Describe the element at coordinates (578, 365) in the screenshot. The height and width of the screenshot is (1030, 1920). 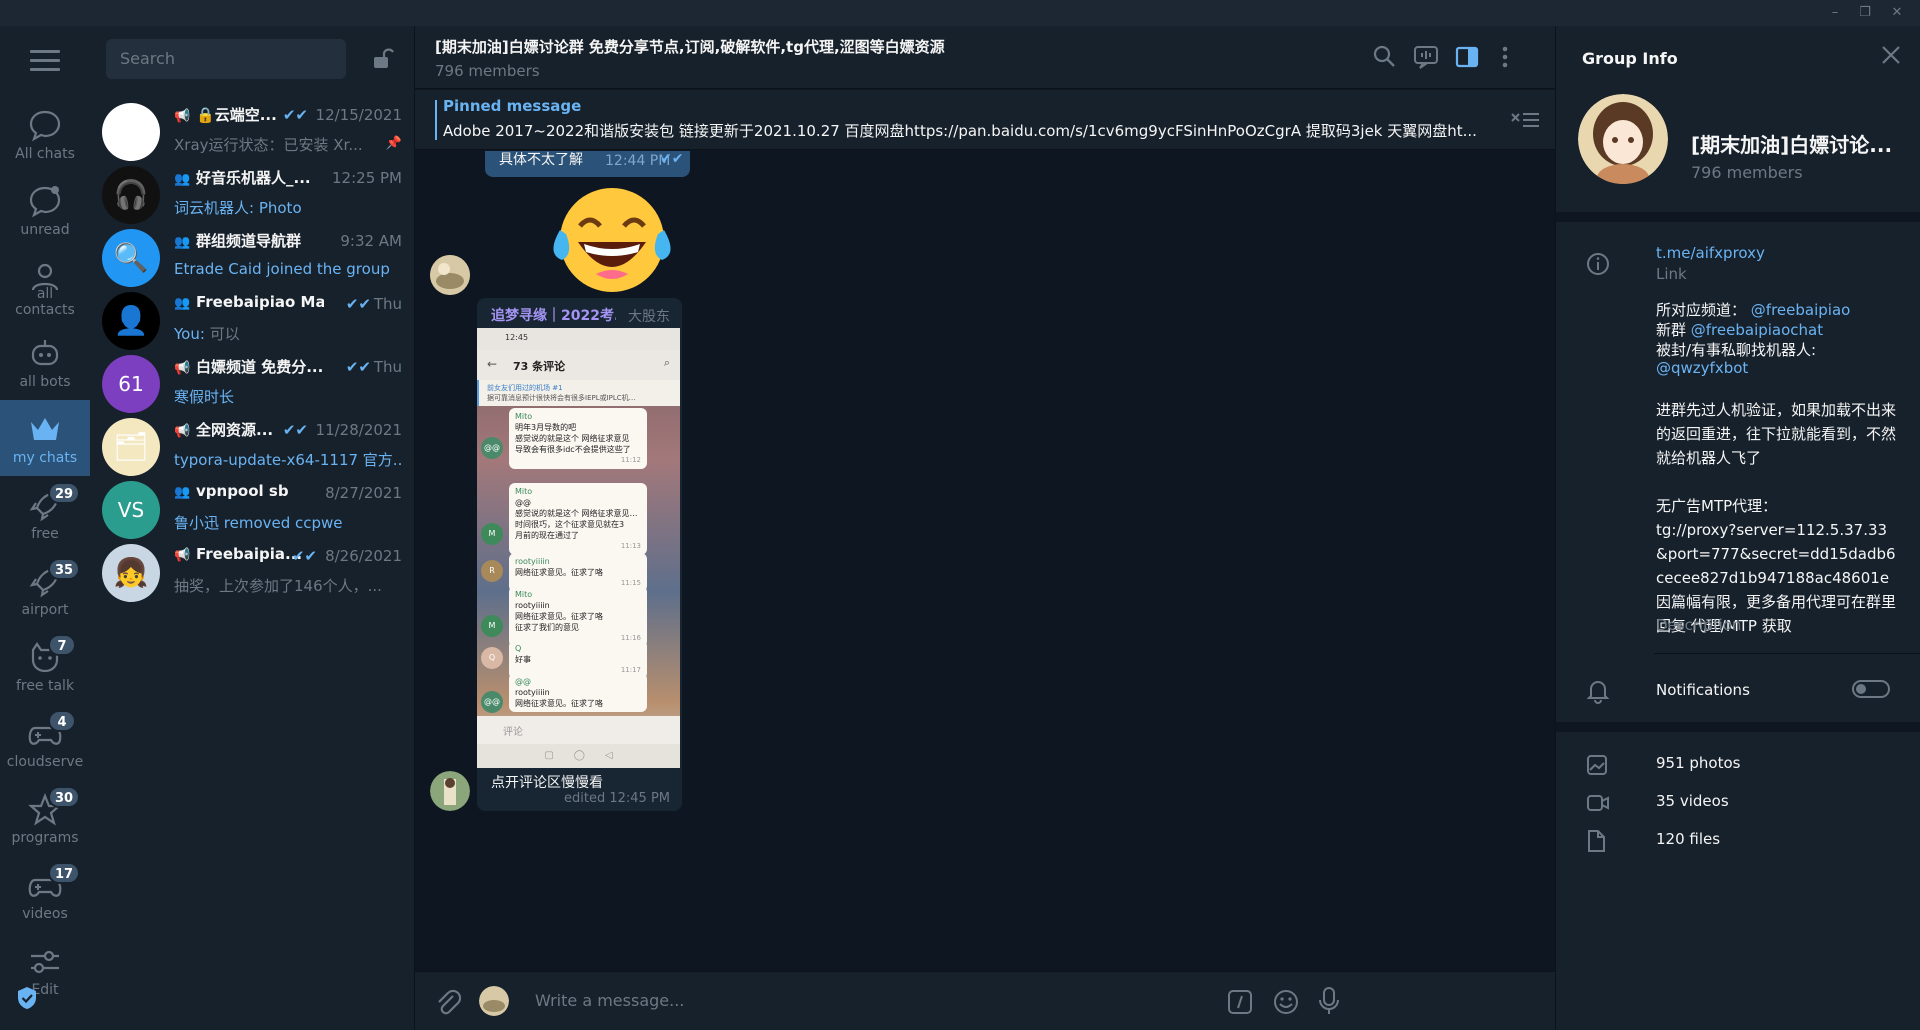
I see `phone-header: ← 73 条评论 ⌕` at that location.